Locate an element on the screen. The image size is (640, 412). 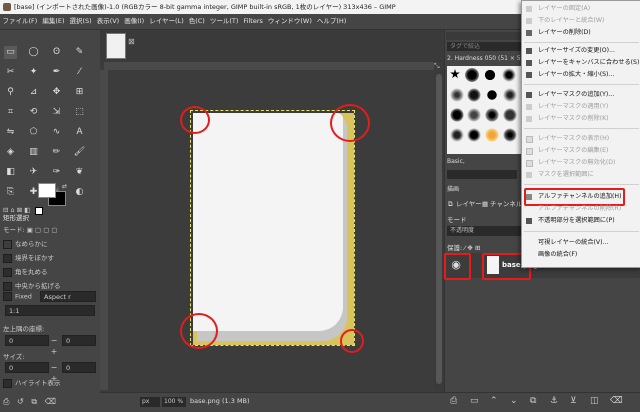
feather-checkbox is located at coordinates (7, 258).